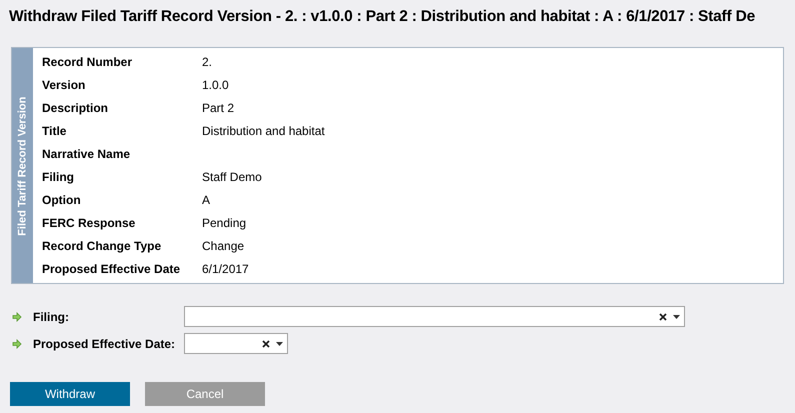 The width and height of the screenshot is (795, 413). I want to click on row-label: Option, so click(62, 200).